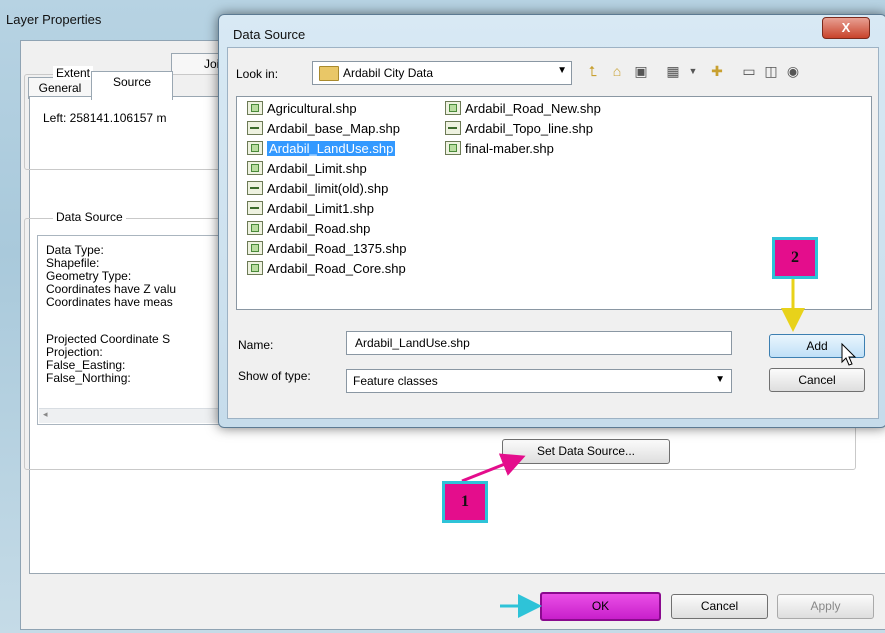 This screenshot has height=633, width=885. Describe the element at coordinates (795, 258) in the screenshot. I see `step-marker-2: 2` at that location.